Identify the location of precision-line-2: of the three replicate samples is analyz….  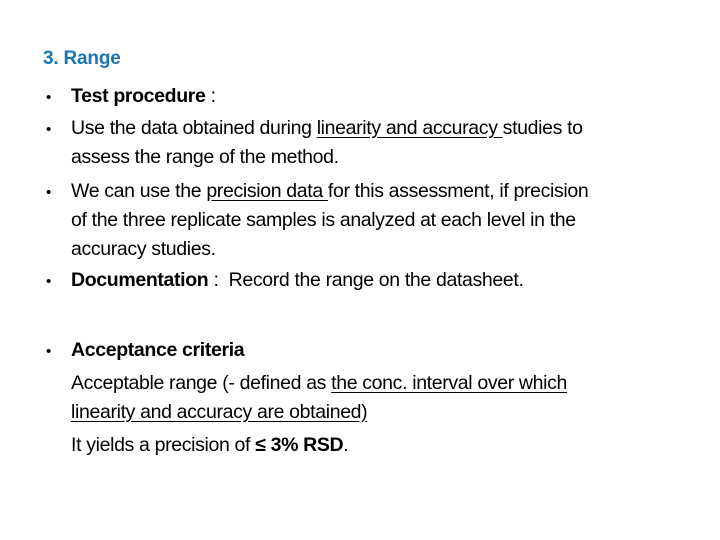
(323, 220).